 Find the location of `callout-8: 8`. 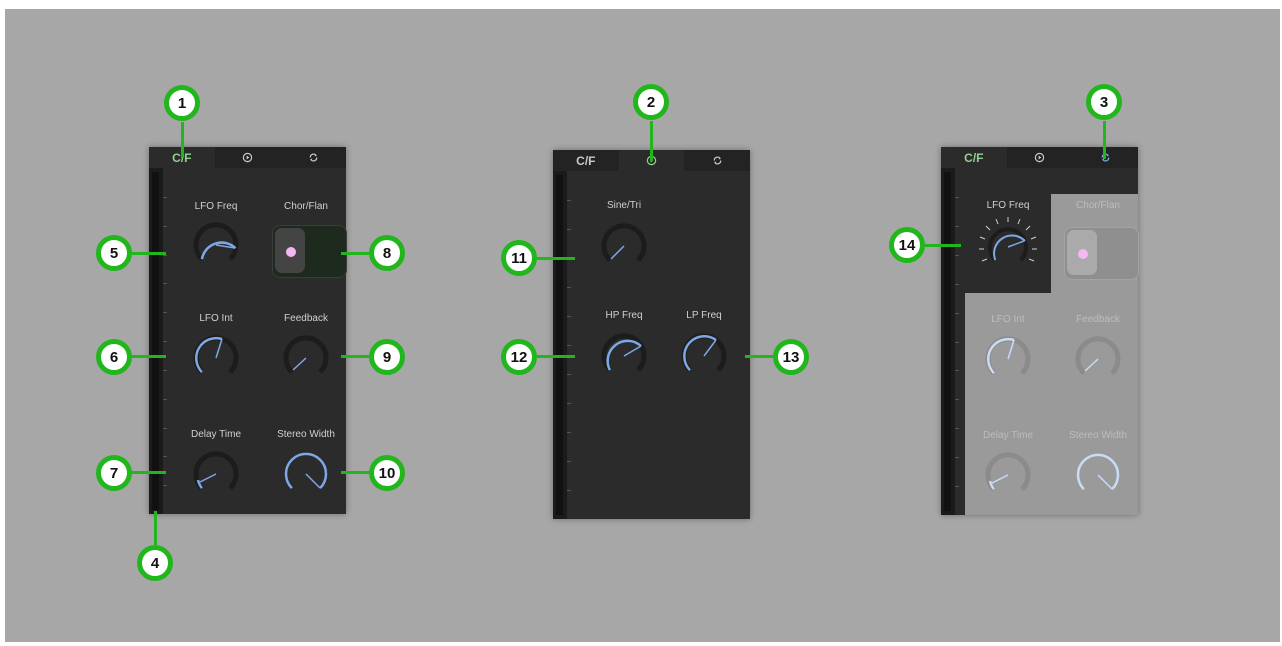

callout-8: 8 is located at coordinates (387, 253).